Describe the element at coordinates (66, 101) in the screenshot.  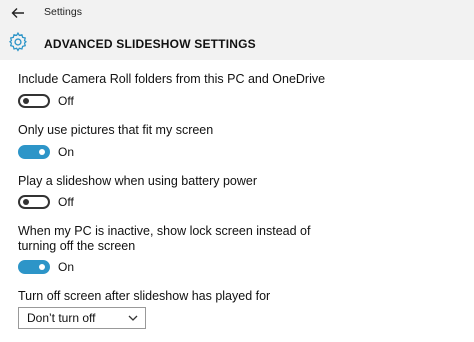
I see `camera-roll-state: Off` at that location.